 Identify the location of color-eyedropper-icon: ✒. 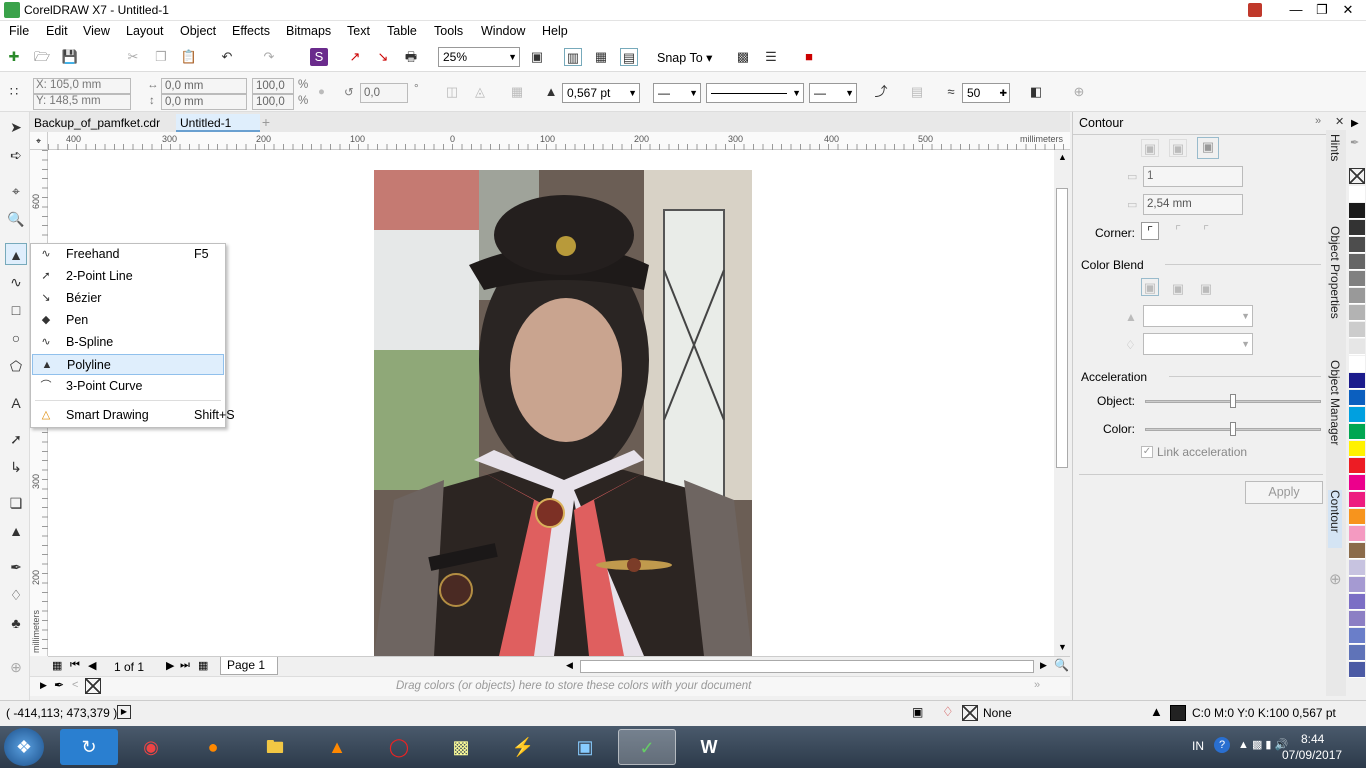
(16, 567).